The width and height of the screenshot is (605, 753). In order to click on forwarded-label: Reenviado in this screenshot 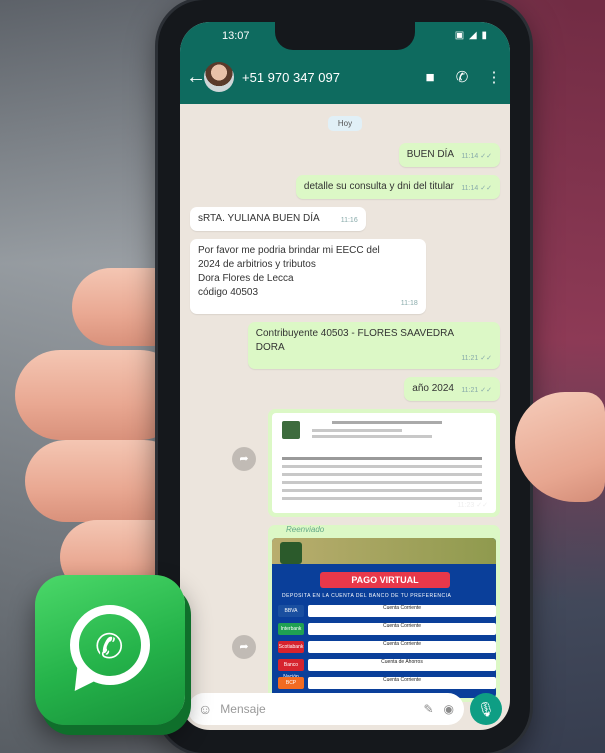, I will do `click(305, 529)`.